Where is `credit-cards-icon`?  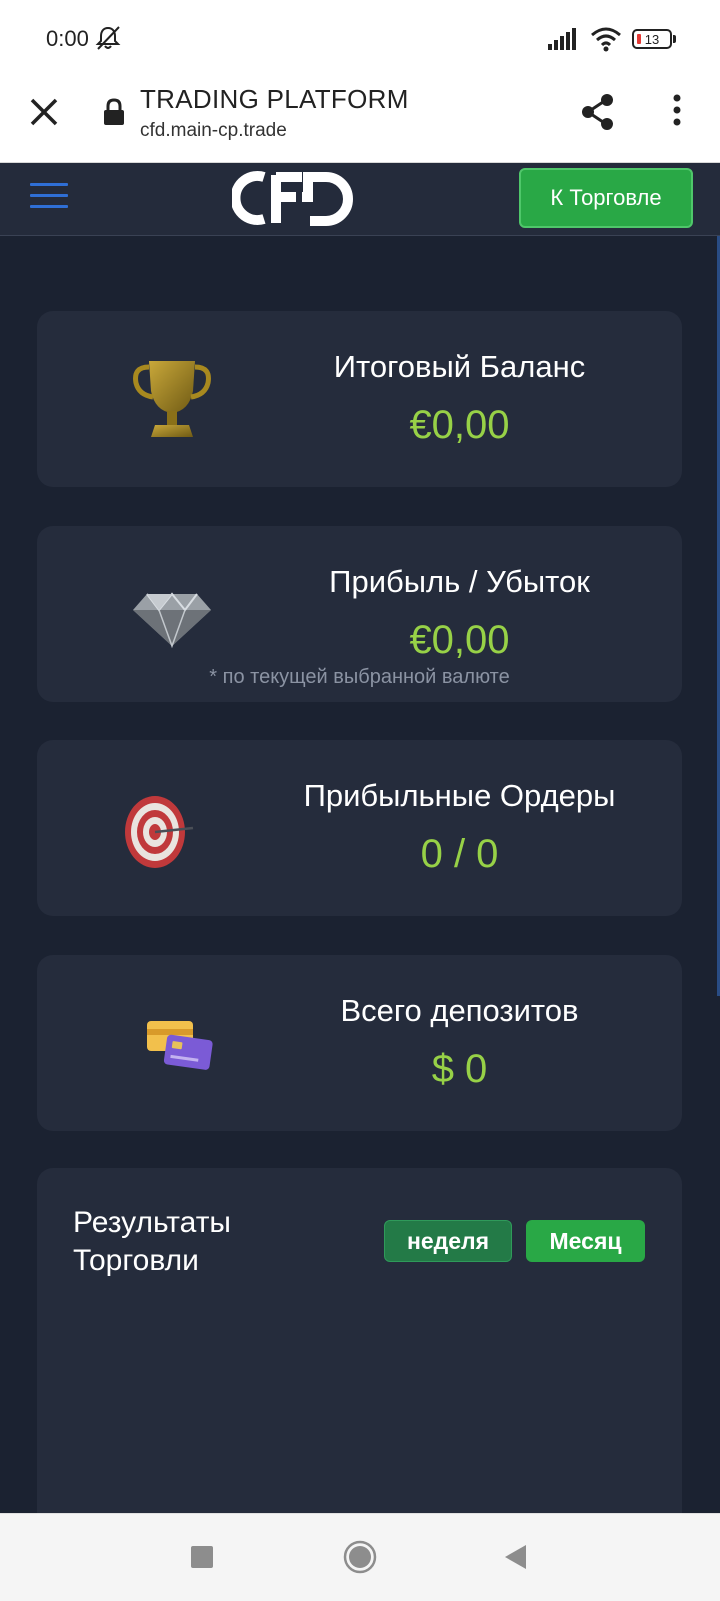 credit-cards-icon is located at coordinates (180, 1045).